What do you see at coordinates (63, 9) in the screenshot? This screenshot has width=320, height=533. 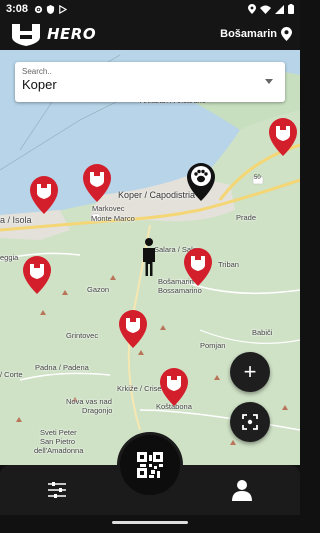 I see `play-icon` at bounding box center [63, 9].